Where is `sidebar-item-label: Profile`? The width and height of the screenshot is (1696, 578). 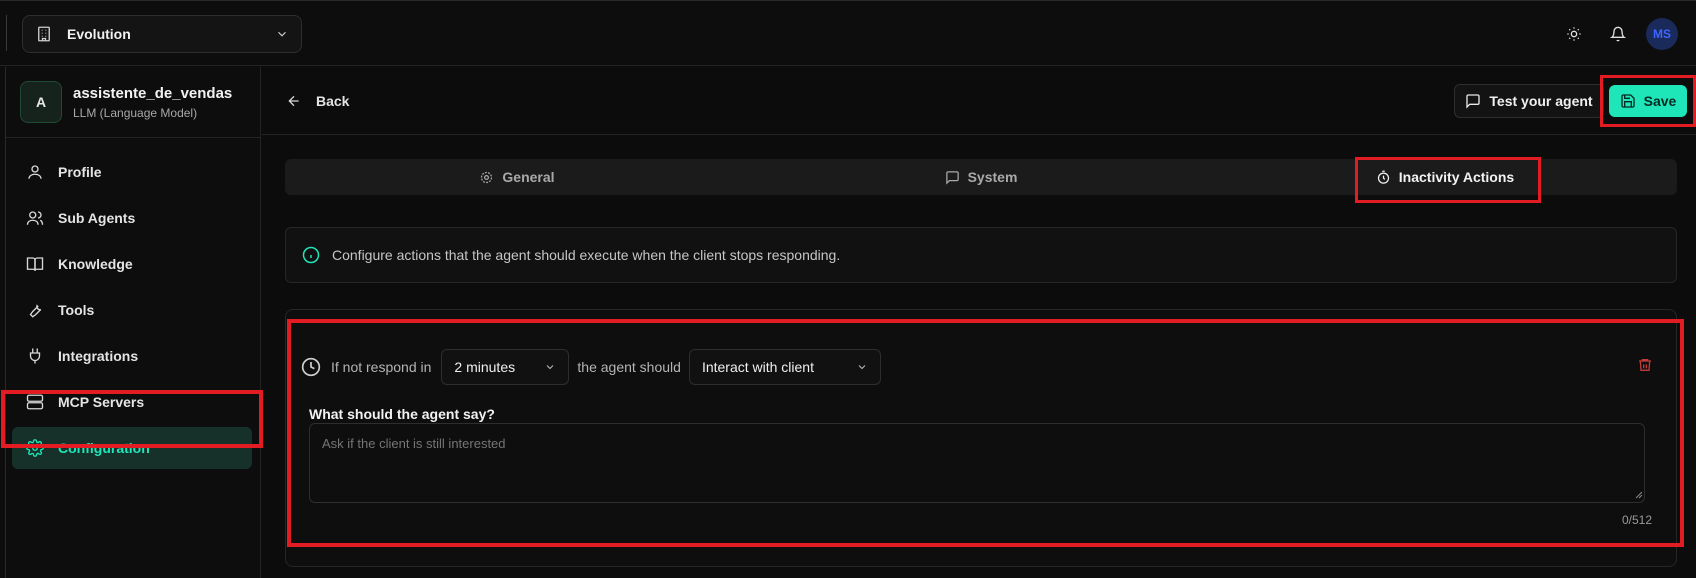 sidebar-item-label: Profile is located at coordinates (80, 172).